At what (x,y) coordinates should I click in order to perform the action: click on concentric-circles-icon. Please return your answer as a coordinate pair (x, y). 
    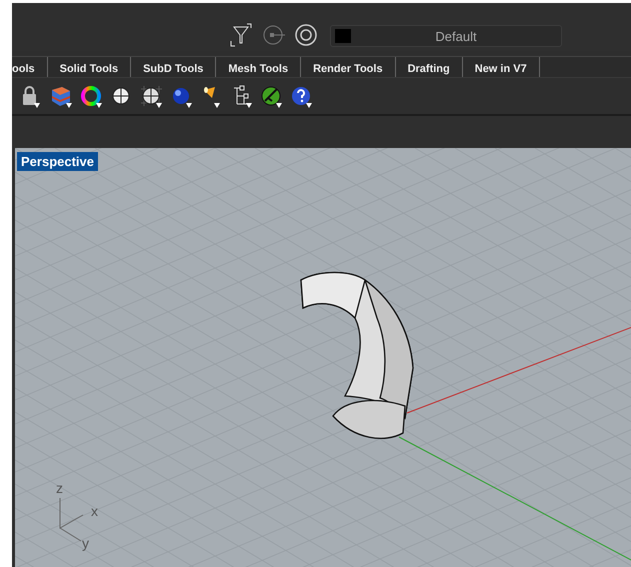
    Looking at the image, I should click on (306, 35).